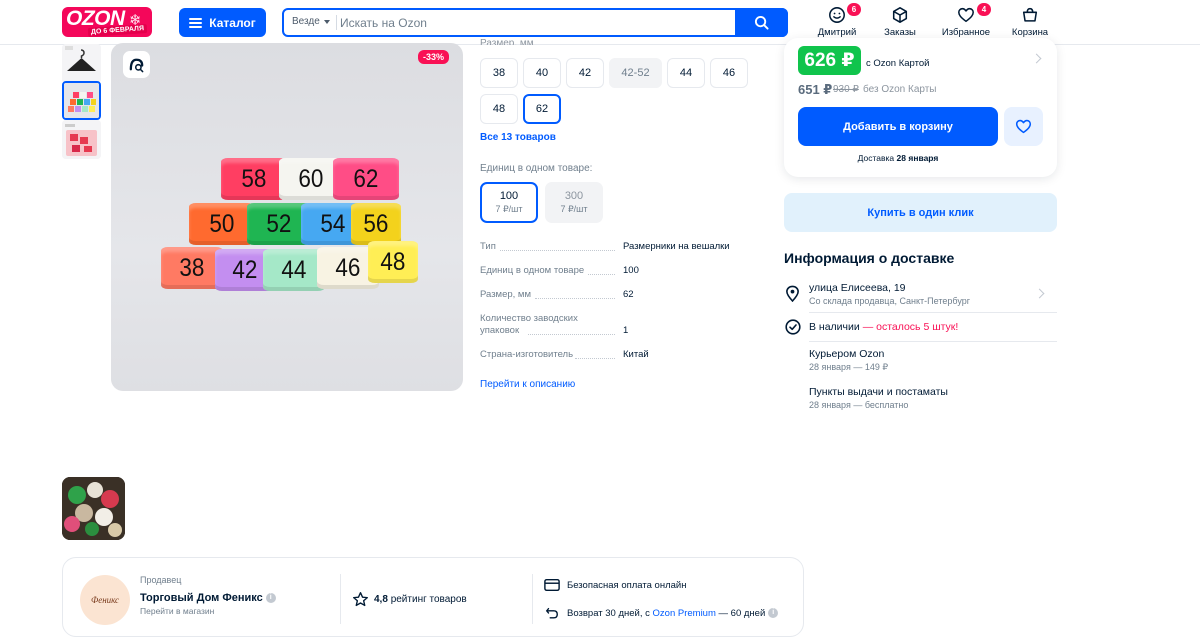 This screenshot has height=637, width=1200. I want to click on location-pin-icon, so click(792, 293).